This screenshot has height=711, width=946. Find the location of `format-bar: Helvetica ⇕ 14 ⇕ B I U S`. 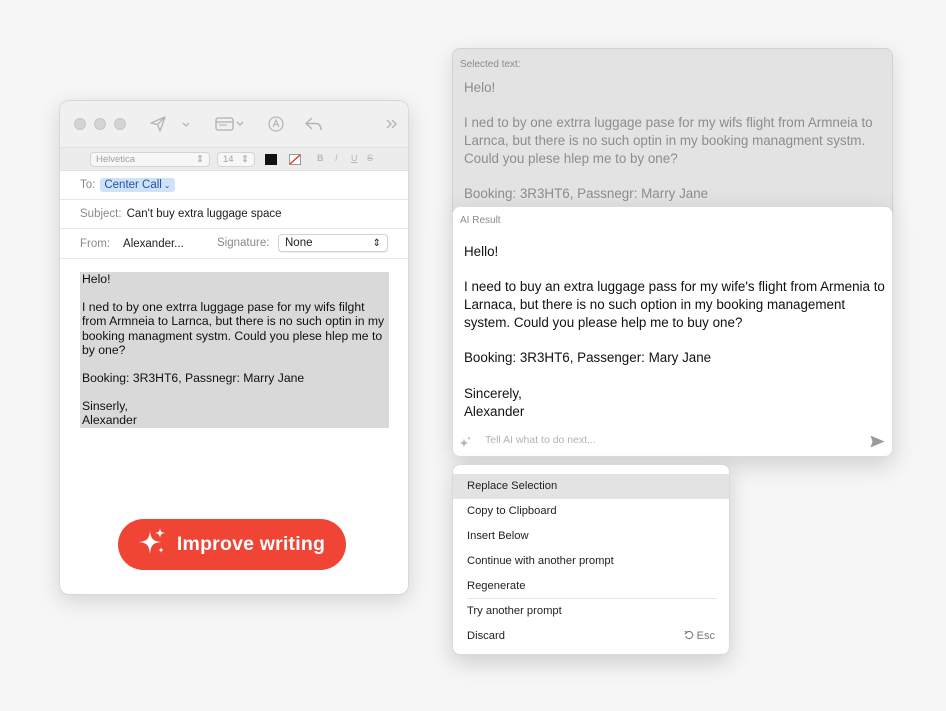

format-bar: Helvetica ⇕ 14 ⇕ B I U S is located at coordinates (234, 159).